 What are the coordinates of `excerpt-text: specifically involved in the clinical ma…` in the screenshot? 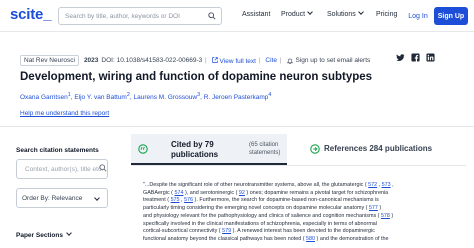 It's located at (260, 223).